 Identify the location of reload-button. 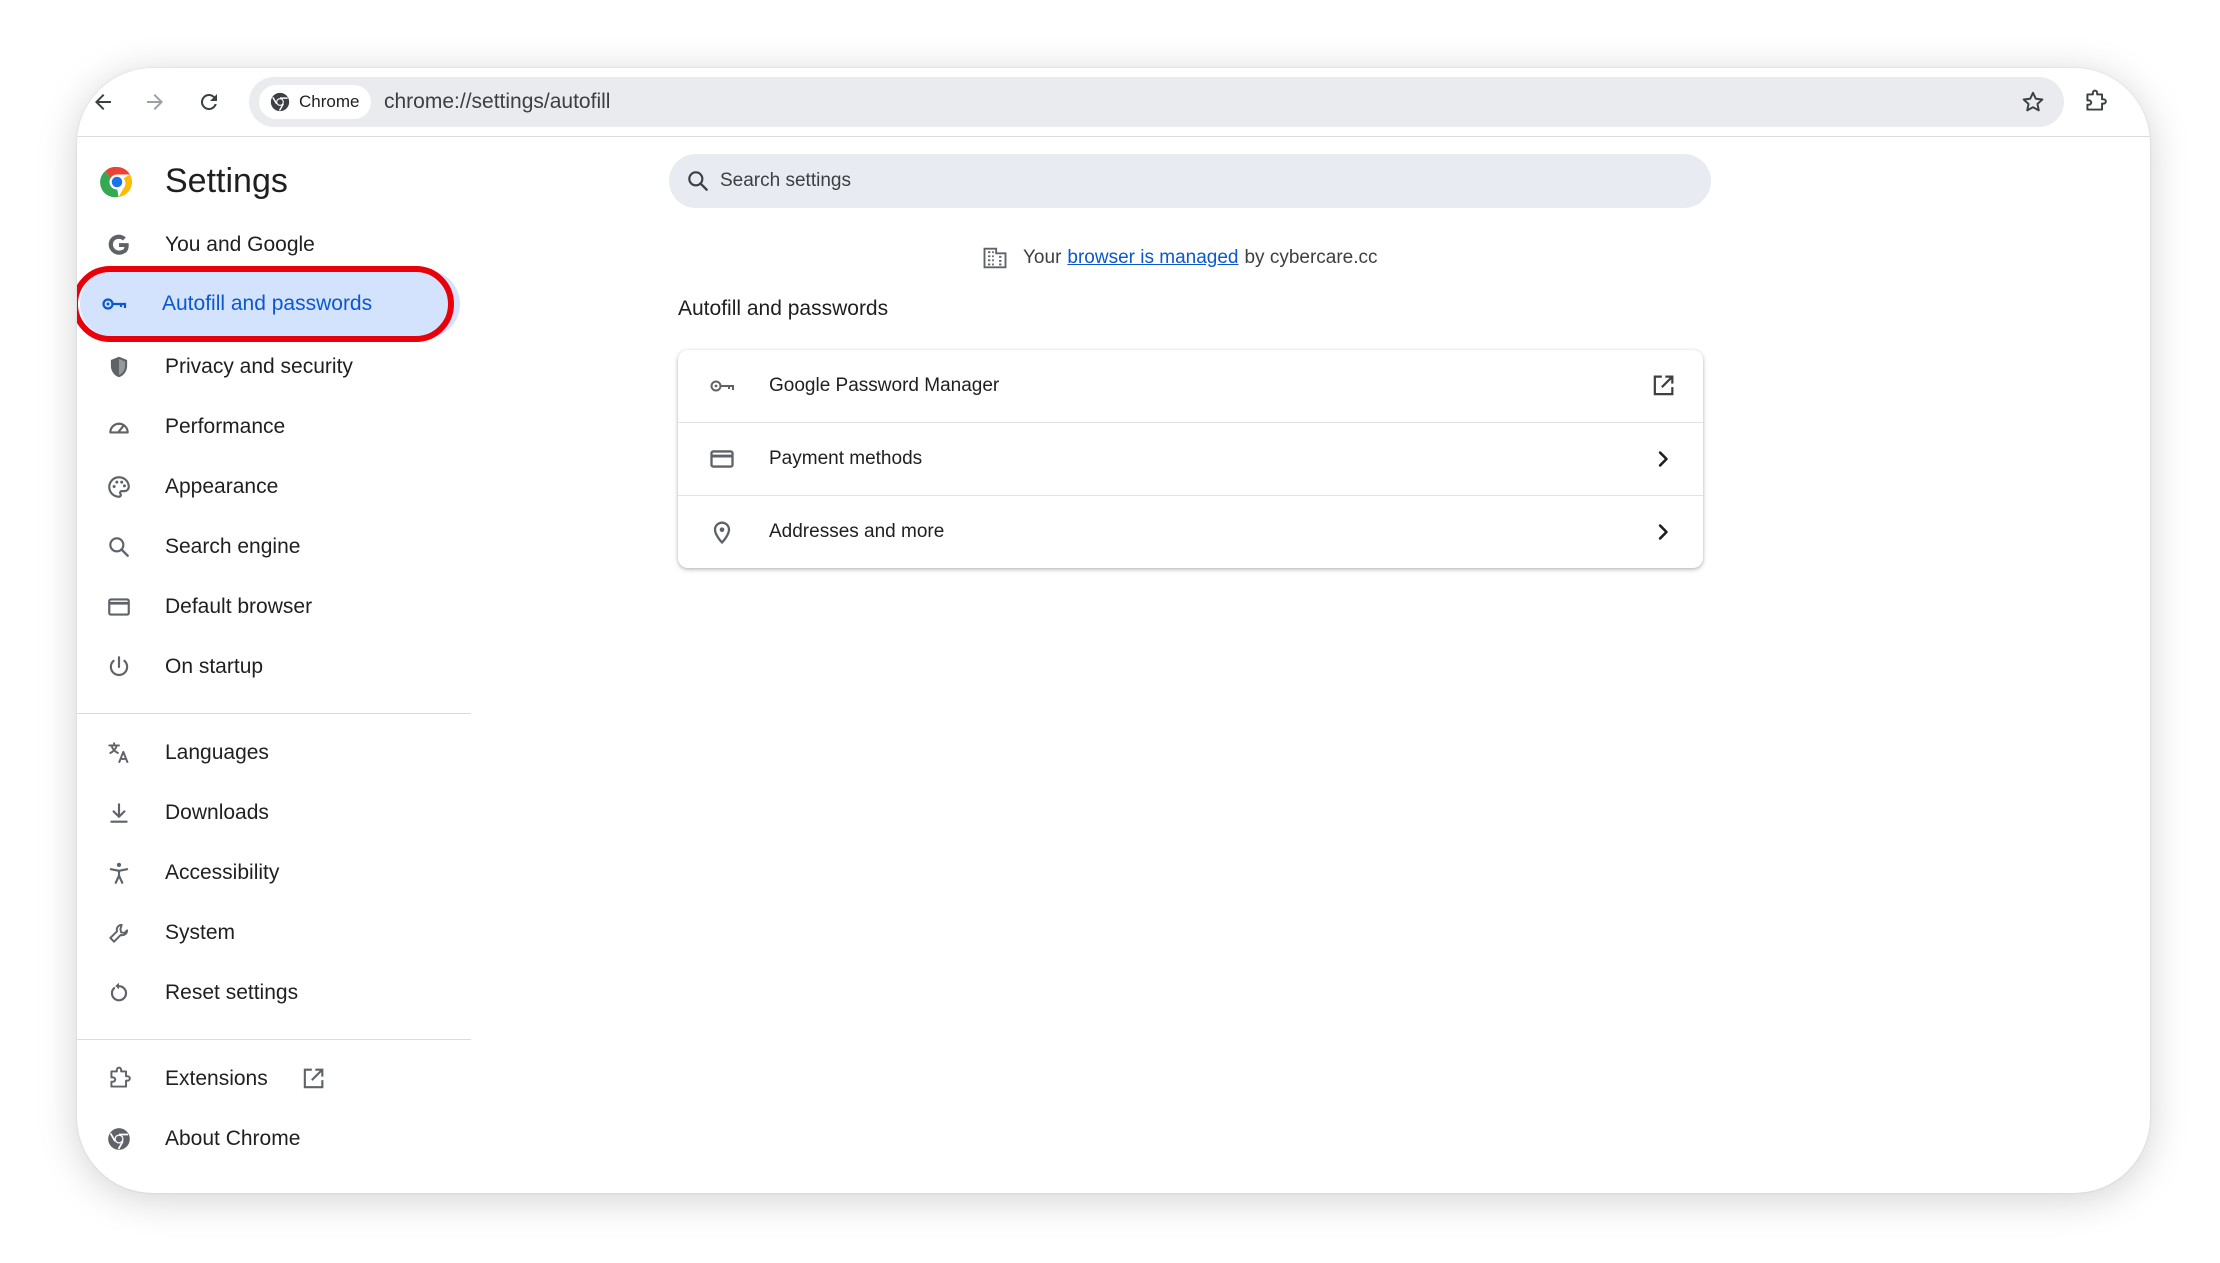
(209, 102).